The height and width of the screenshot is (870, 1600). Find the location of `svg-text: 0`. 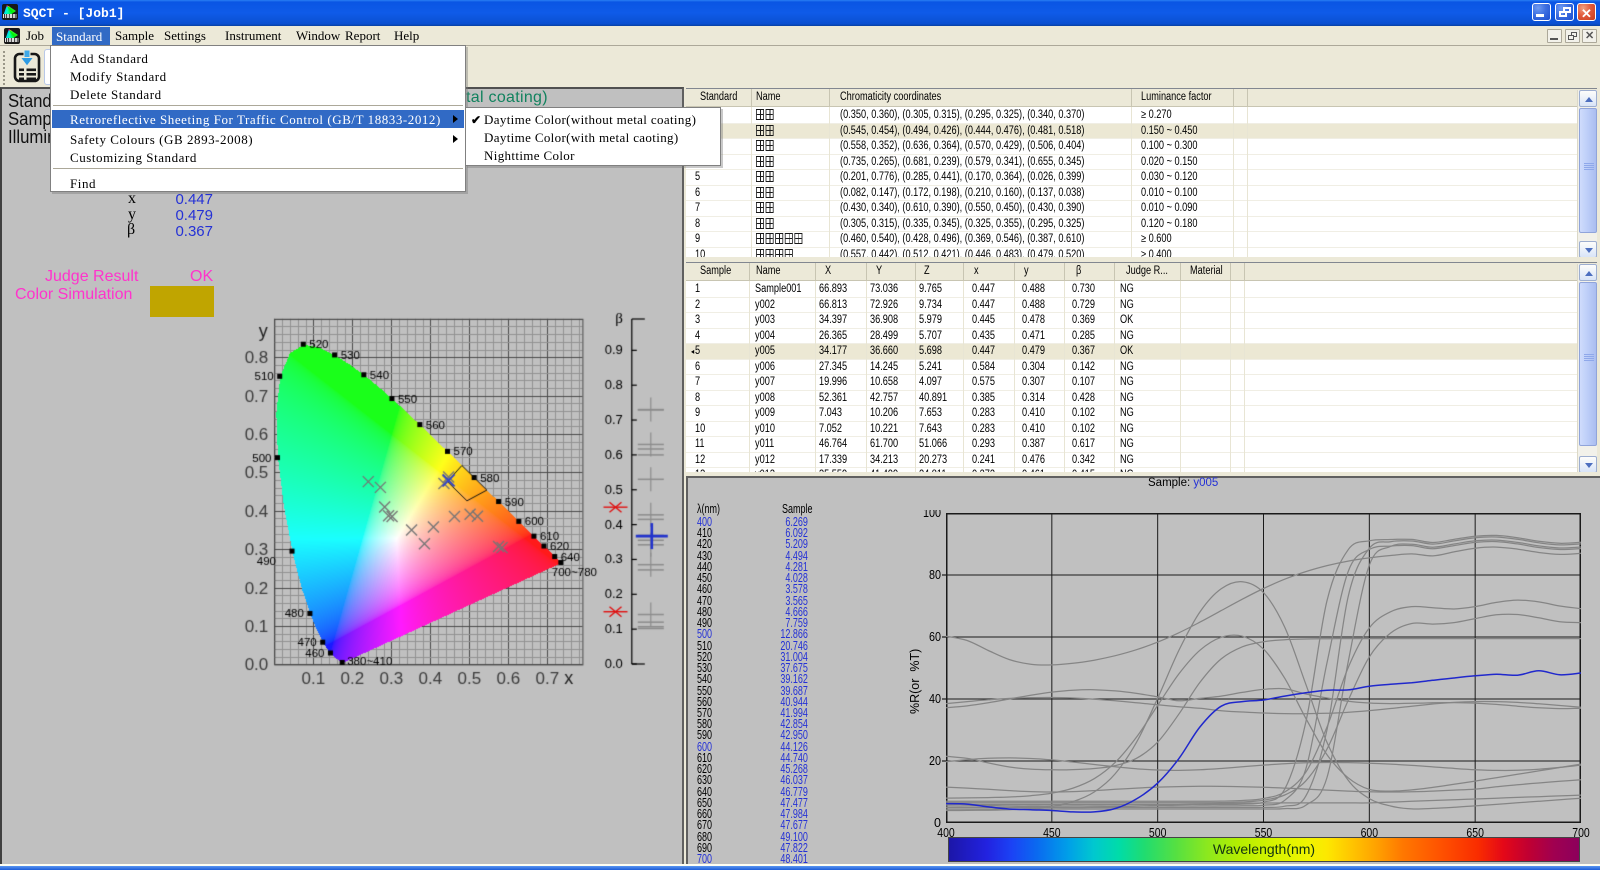

svg-text: 0 is located at coordinates (937, 823).